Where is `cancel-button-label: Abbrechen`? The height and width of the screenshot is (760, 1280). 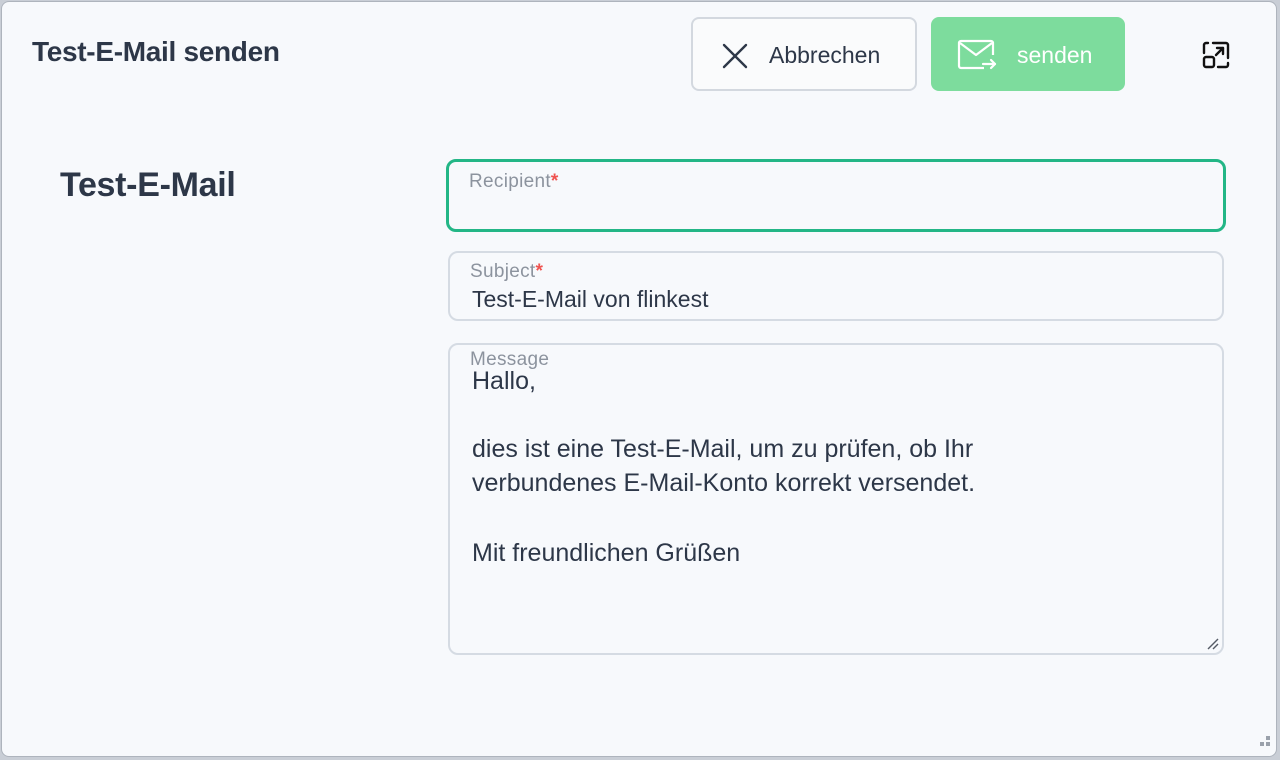 cancel-button-label: Abbrechen is located at coordinates (825, 55).